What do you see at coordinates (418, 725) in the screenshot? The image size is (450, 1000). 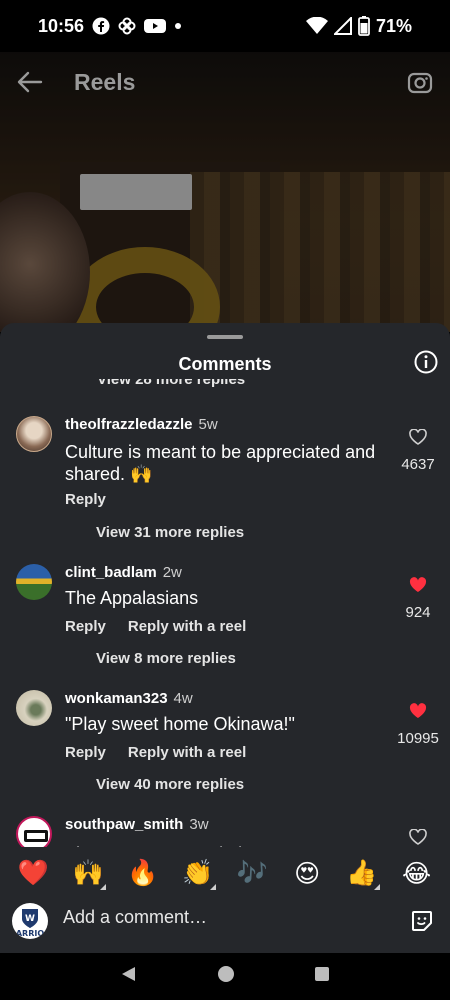 I see `like-box: 10995` at bounding box center [418, 725].